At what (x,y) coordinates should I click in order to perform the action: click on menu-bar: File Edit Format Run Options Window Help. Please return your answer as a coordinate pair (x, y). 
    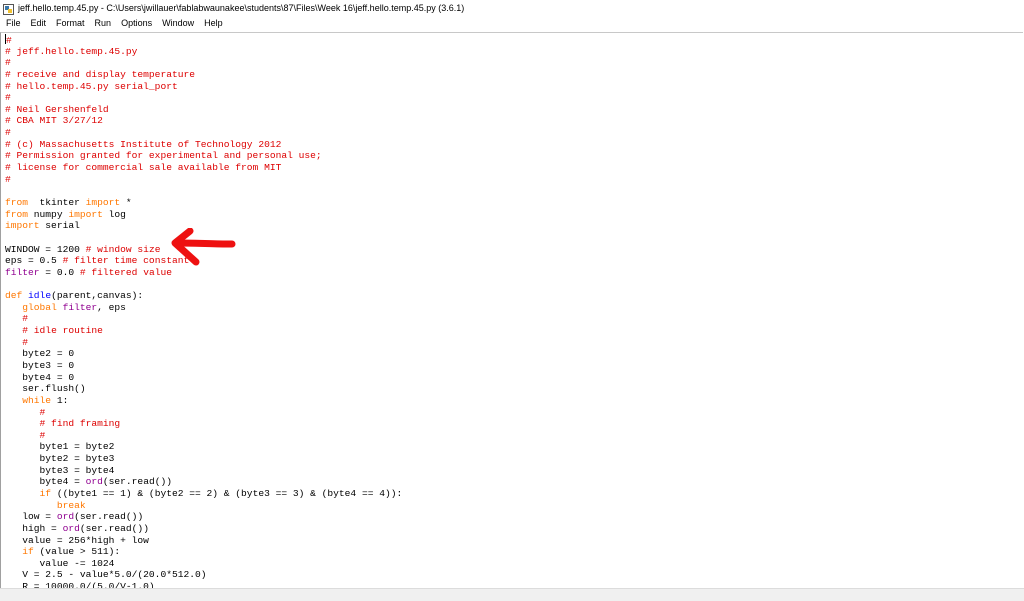
    Looking at the image, I should click on (512, 23).